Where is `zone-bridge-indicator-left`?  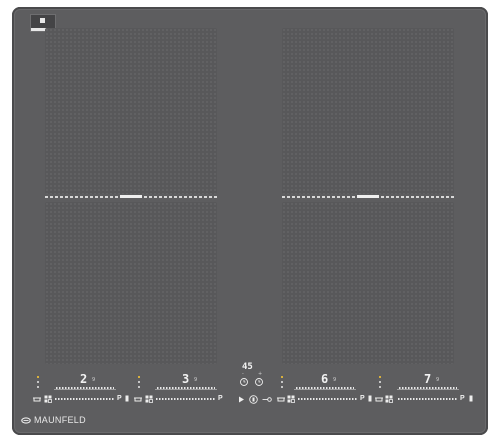
zone-bridge-indicator-left is located at coordinates (131, 196).